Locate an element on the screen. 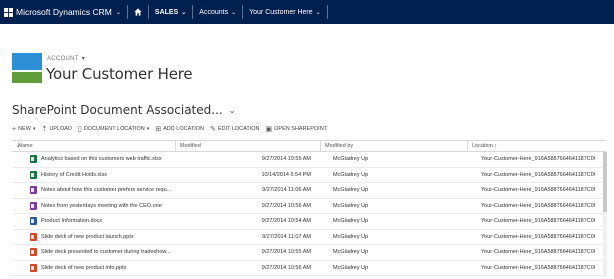  sharepoint-icon: ▣ is located at coordinates (269, 129).